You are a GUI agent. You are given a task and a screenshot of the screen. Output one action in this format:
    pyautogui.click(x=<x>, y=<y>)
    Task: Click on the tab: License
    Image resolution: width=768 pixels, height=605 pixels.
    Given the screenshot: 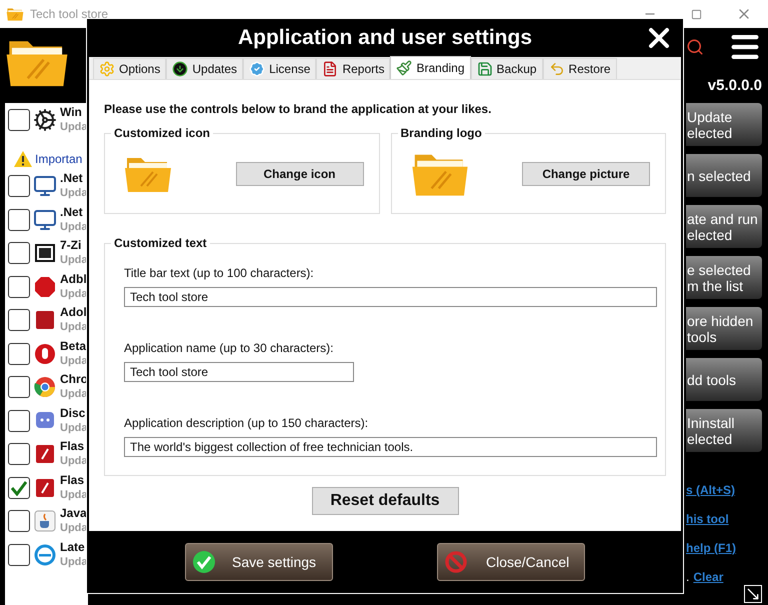 What is the action you would take?
    pyautogui.click(x=279, y=68)
    